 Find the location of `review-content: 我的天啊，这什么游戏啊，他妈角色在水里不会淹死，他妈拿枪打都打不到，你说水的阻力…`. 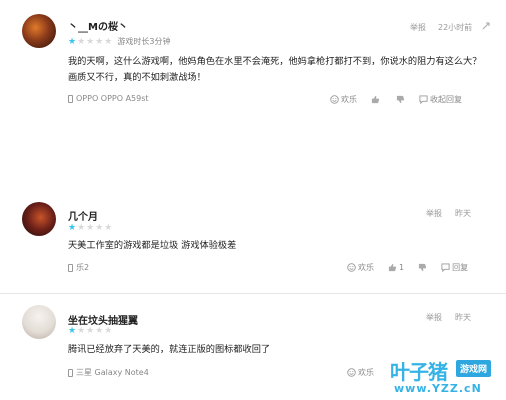

review-content: 我的天啊，这什么游戏啊，他妈角色在水里不会淹死，他妈拿枪打都打不到，你说水的阻力… is located at coordinates (275, 69).